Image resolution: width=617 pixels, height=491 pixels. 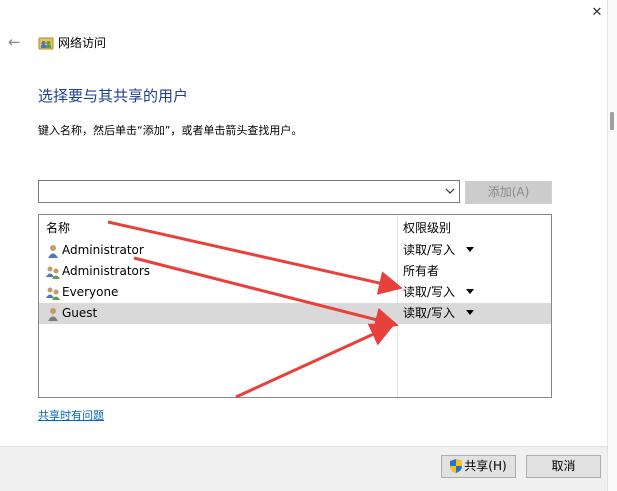 What do you see at coordinates (58, 228) in the screenshot?
I see `column-header-name: 名称` at bounding box center [58, 228].